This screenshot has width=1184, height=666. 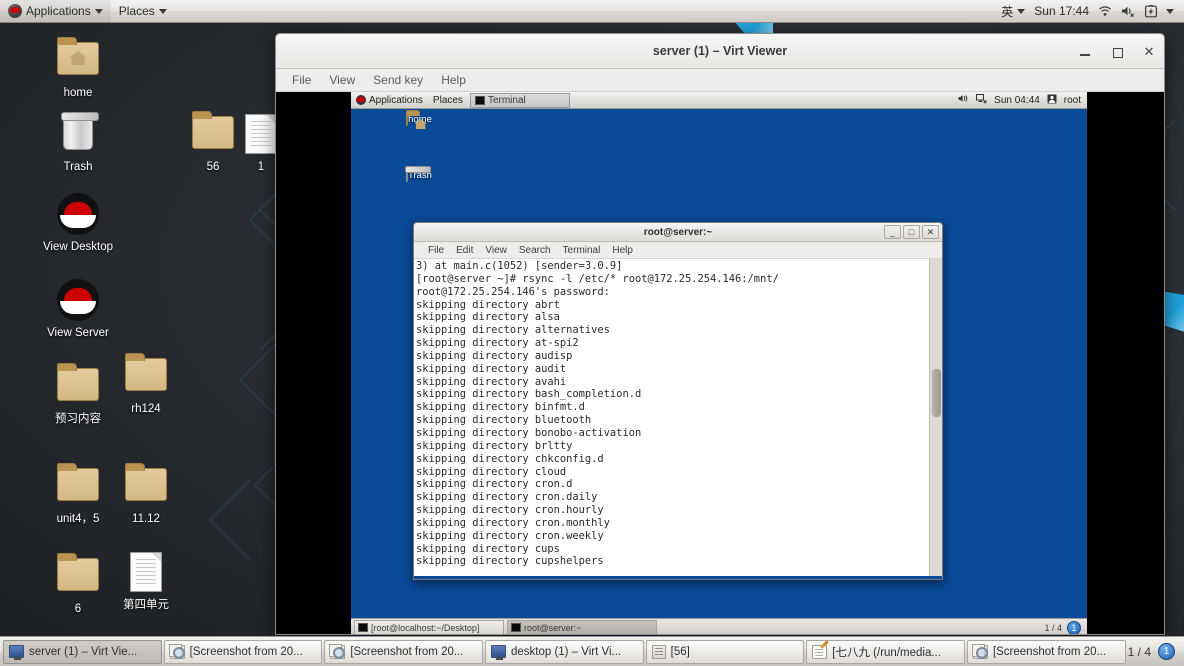 What do you see at coordinates (146, 580) in the screenshot?
I see `desktop-icon-disiyuandan: 第四单元` at bounding box center [146, 580].